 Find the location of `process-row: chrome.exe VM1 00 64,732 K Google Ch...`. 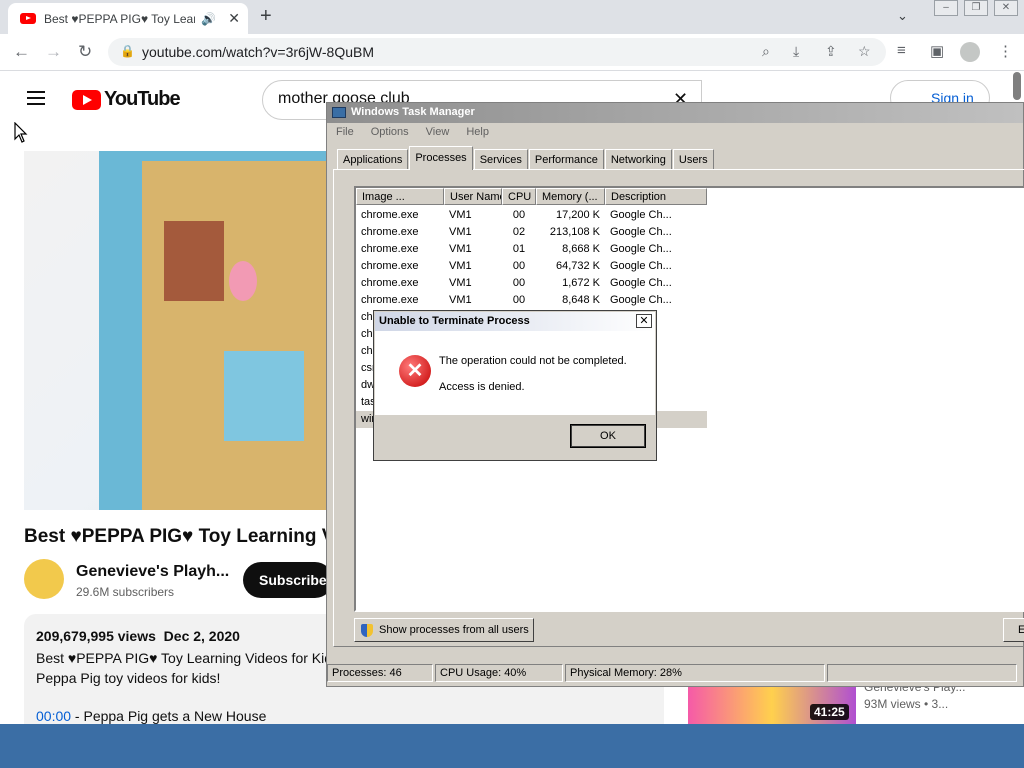

process-row: chrome.exe VM1 00 64,732 K Google Ch... is located at coordinates (531, 266).